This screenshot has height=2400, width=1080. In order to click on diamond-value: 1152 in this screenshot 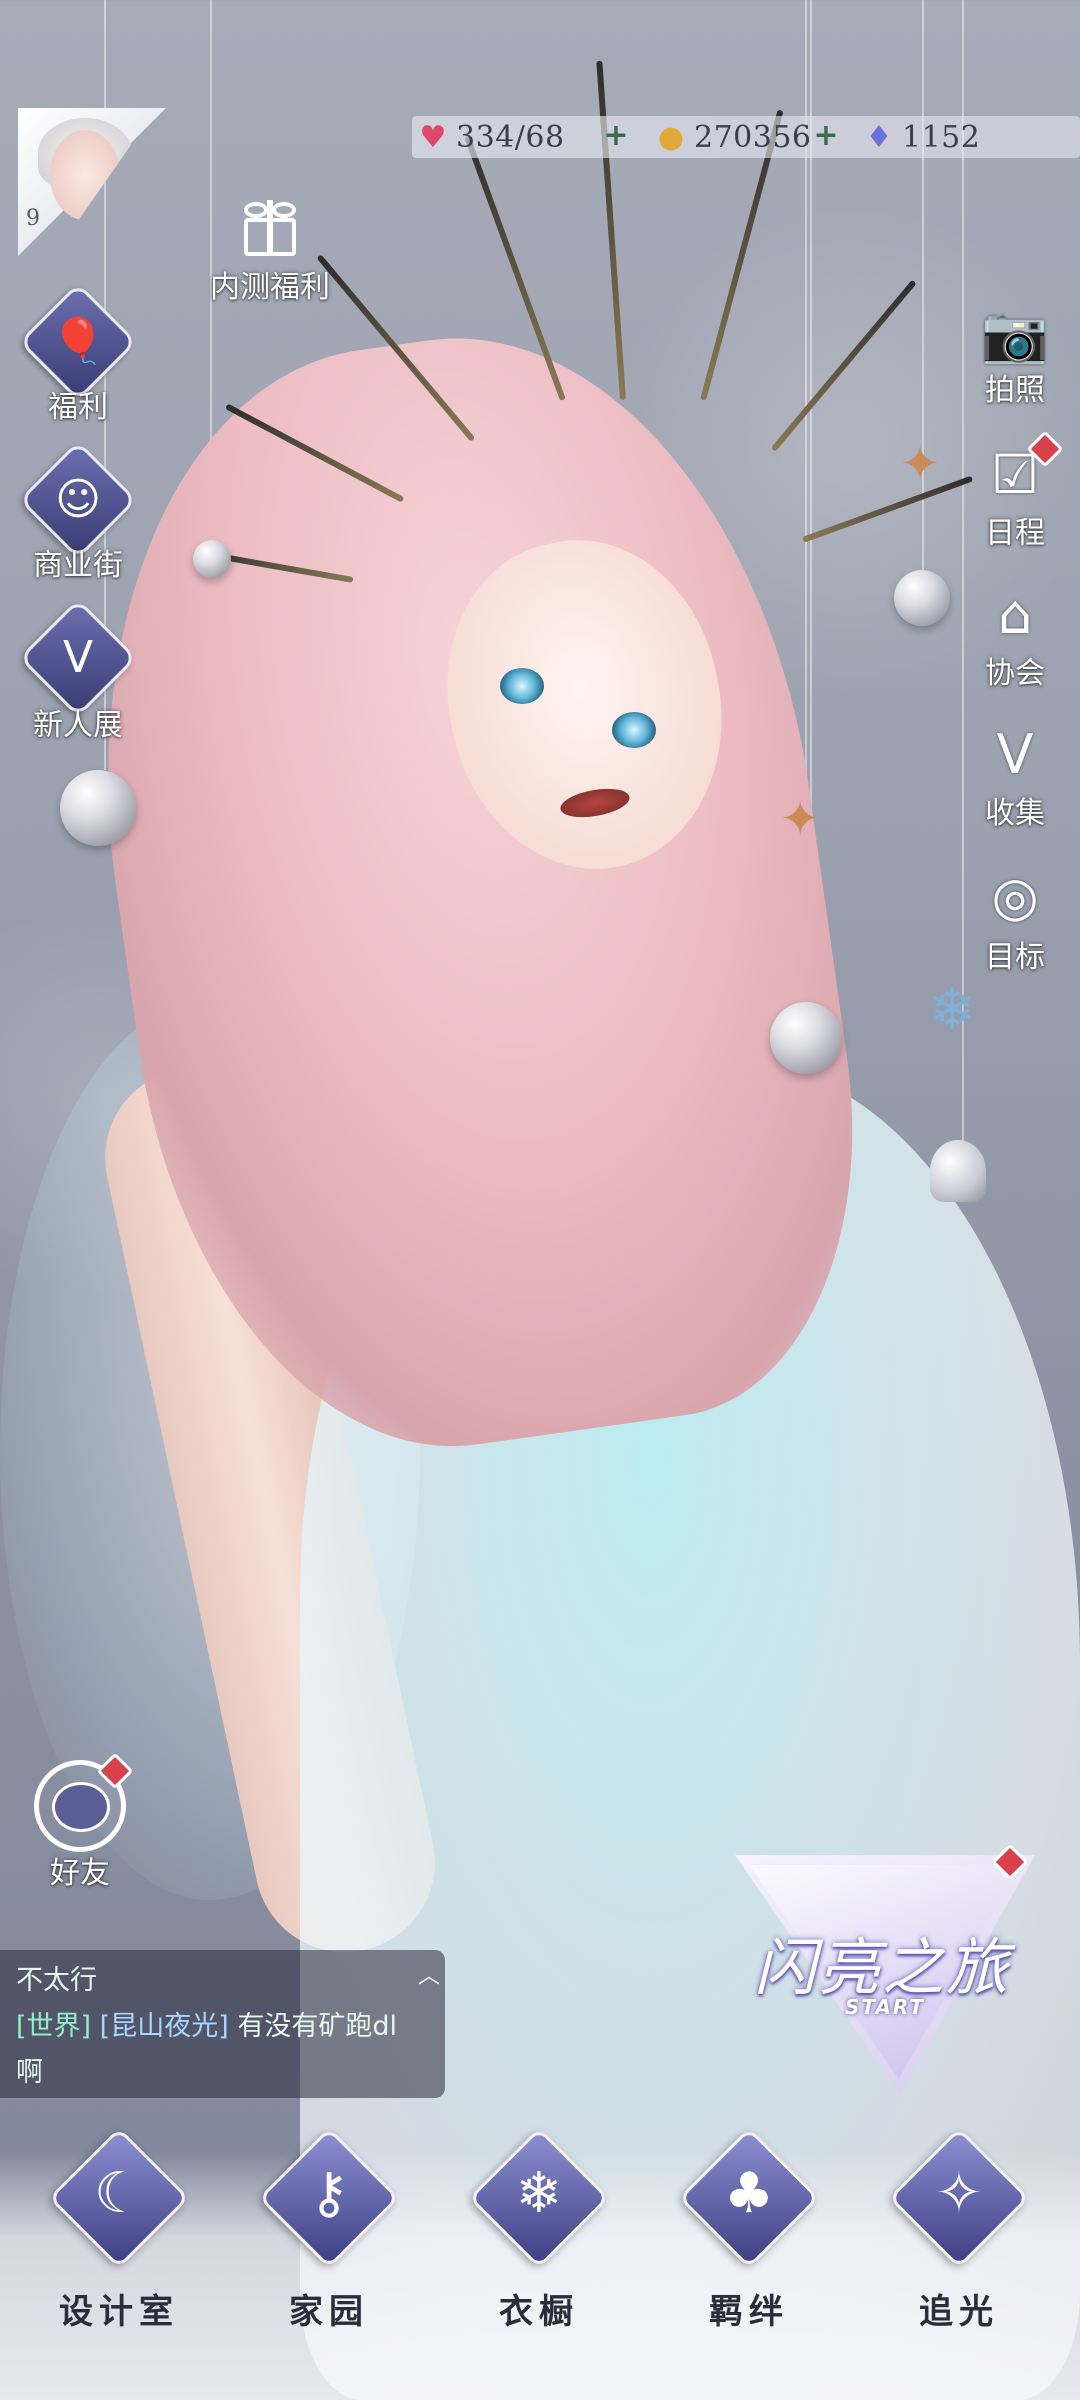, I will do `click(941, 137)`.